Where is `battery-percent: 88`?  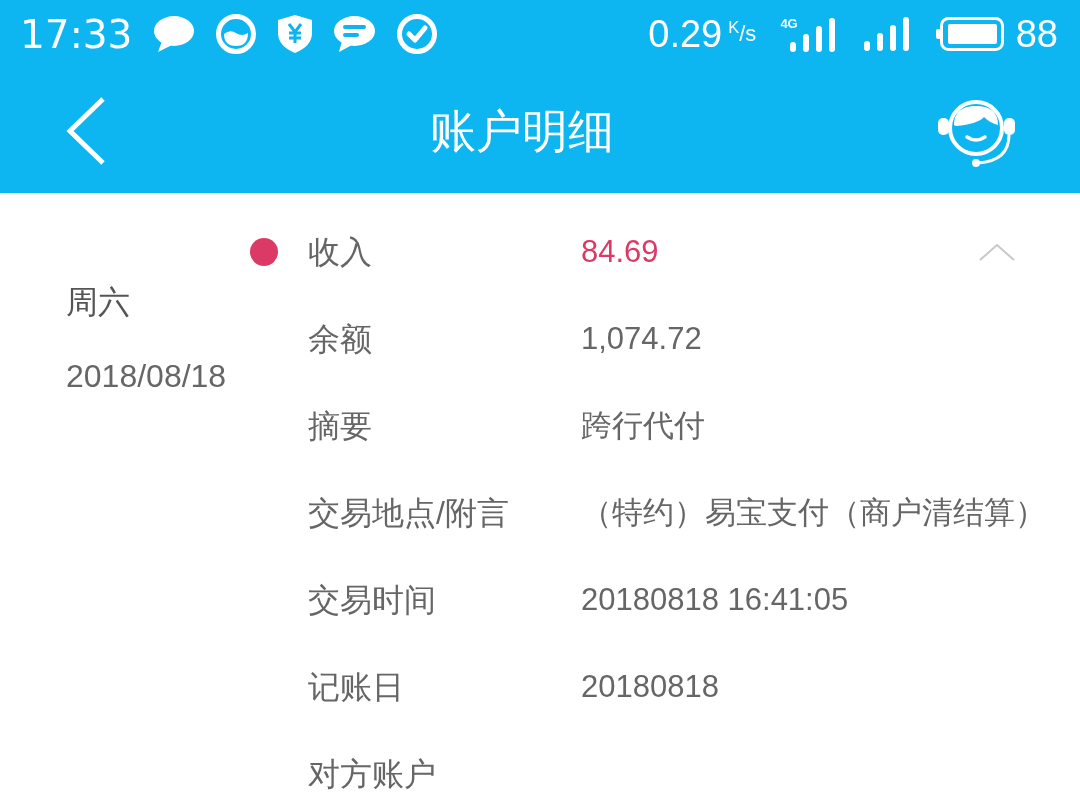
battery-percent: 88 is located at coordinates (1036, 34).